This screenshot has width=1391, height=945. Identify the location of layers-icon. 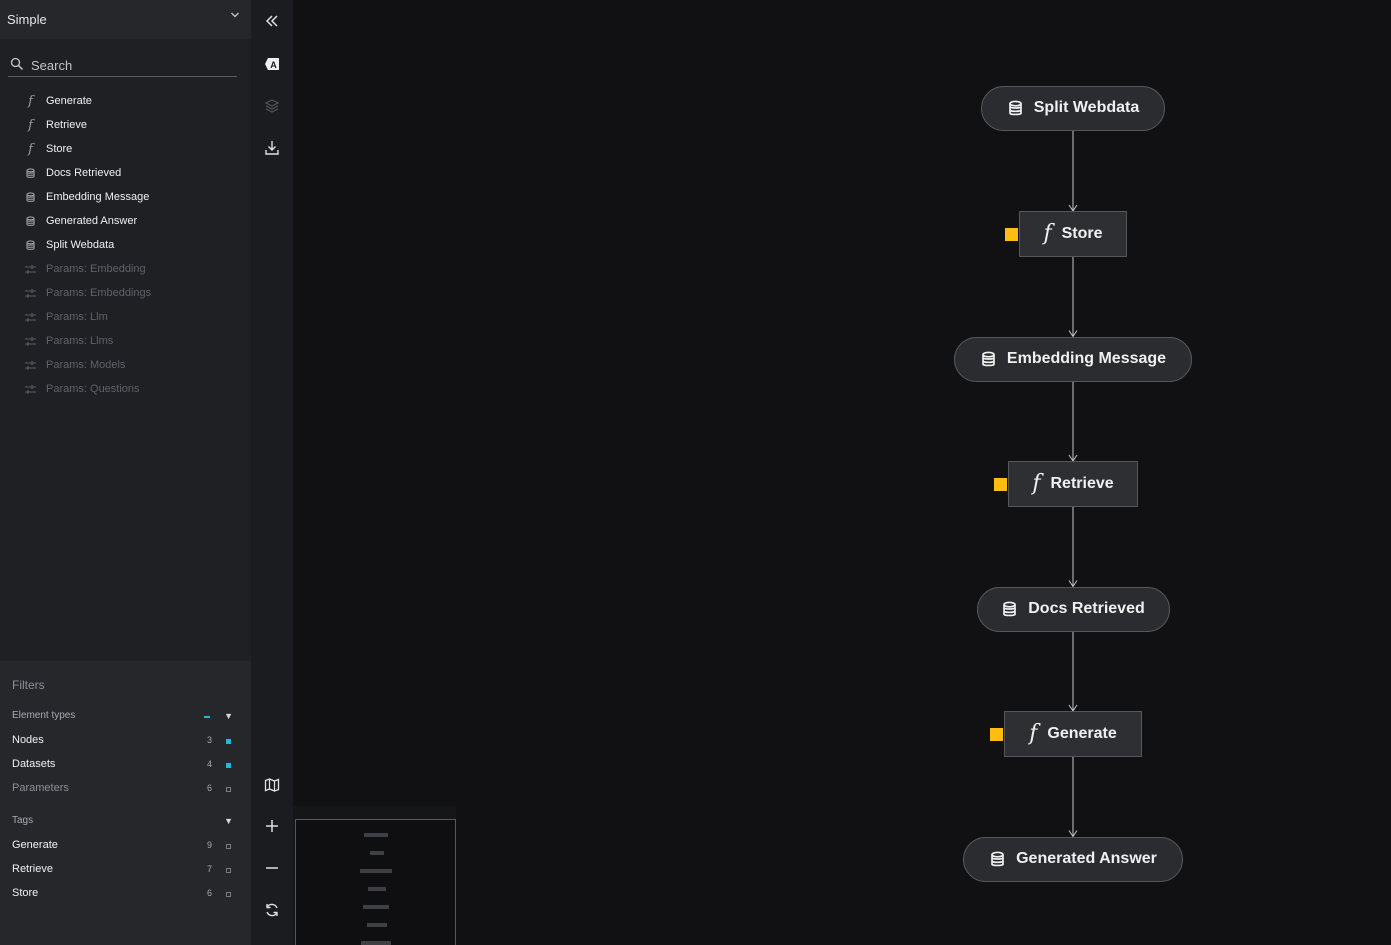
(272, 106).